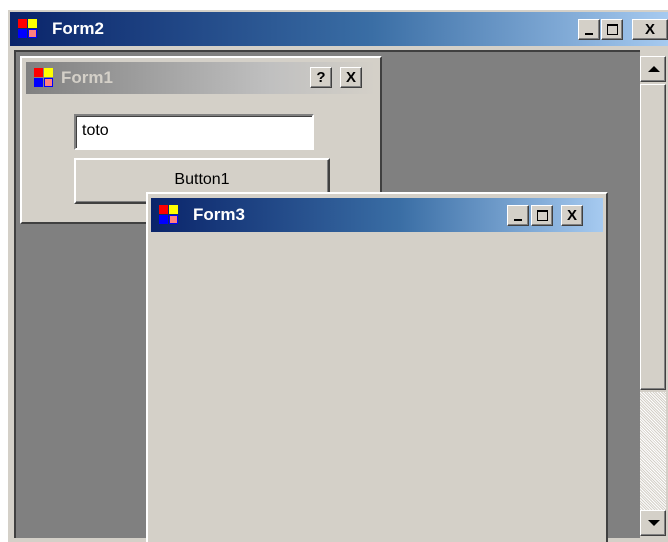 This screenshot has width=668, height=542. What do you see at coordinates (194, 132) in the screenshot?
I see `text-input: toto` at bounding box center [194, 132].